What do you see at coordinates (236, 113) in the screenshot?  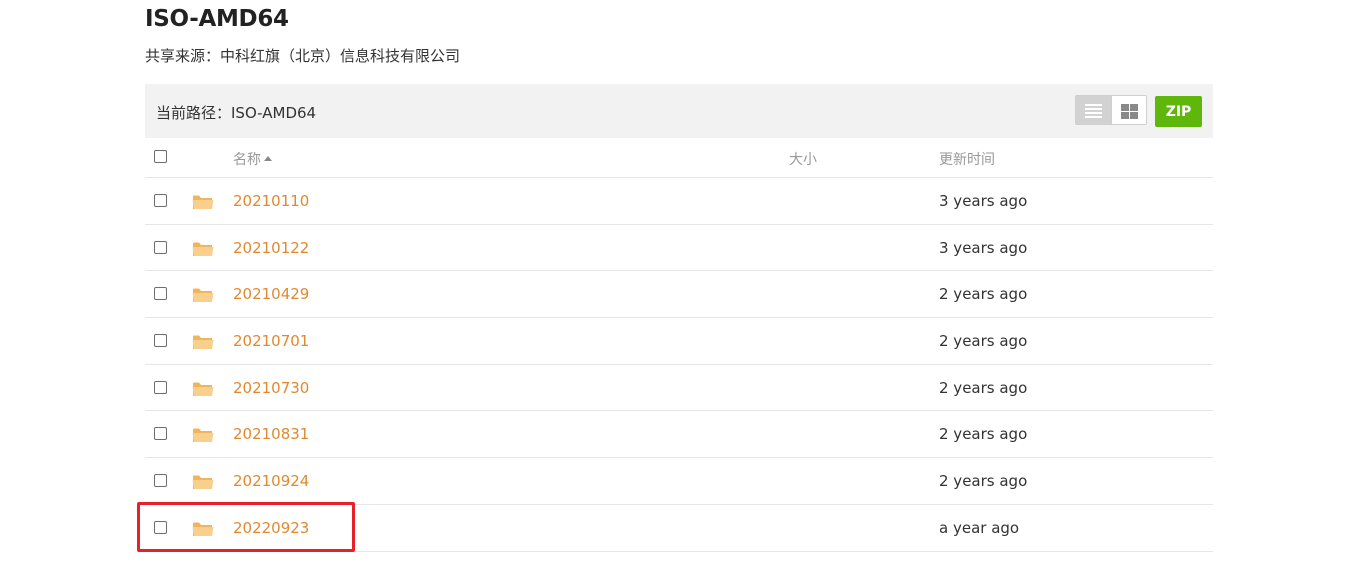 I see `current-path: 当前路径：ISO-AMD64` at bounding box center [236, 113].